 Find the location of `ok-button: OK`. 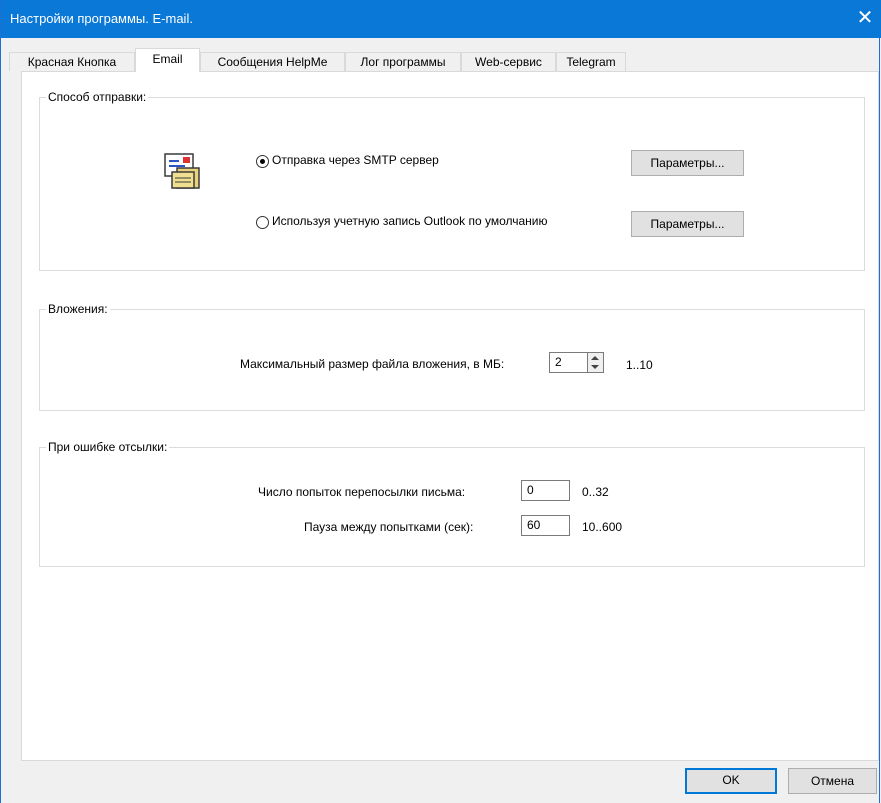

ok-button: OK is located at coordinates (731, 781).